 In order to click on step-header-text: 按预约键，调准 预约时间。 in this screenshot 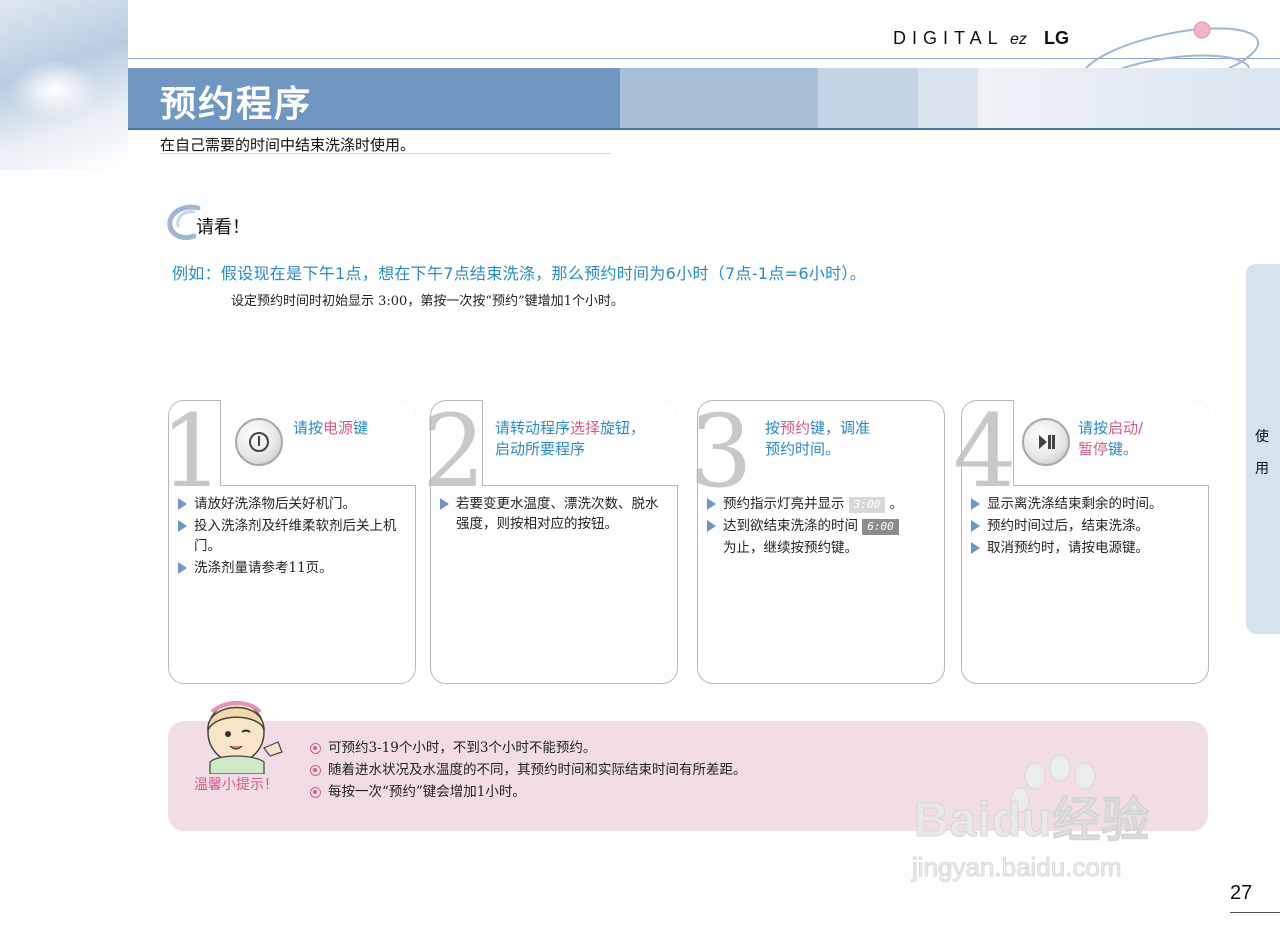, I will do `click(818, 438)`.